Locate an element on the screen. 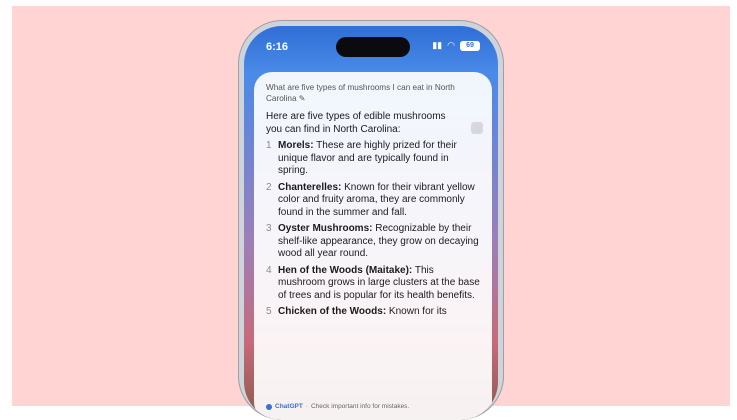 The width and height of the screenshot is (737, 420). list-number: 2 is located at coordinates (269, 187).